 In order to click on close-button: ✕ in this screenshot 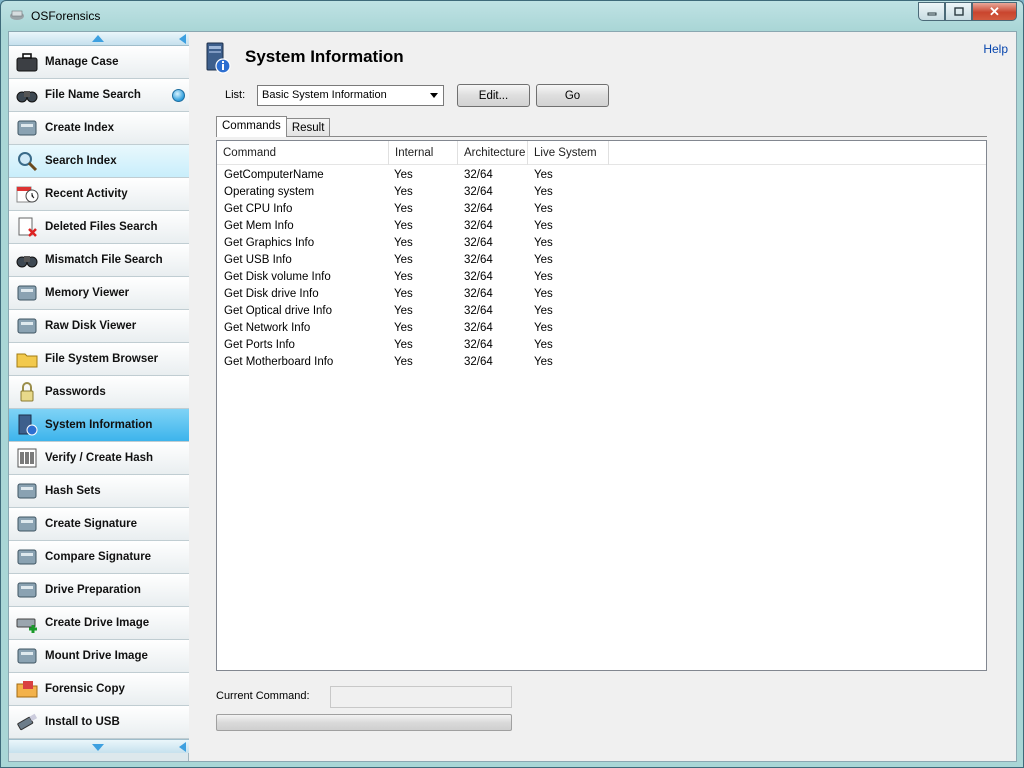, I will do `click(994, 11)`.